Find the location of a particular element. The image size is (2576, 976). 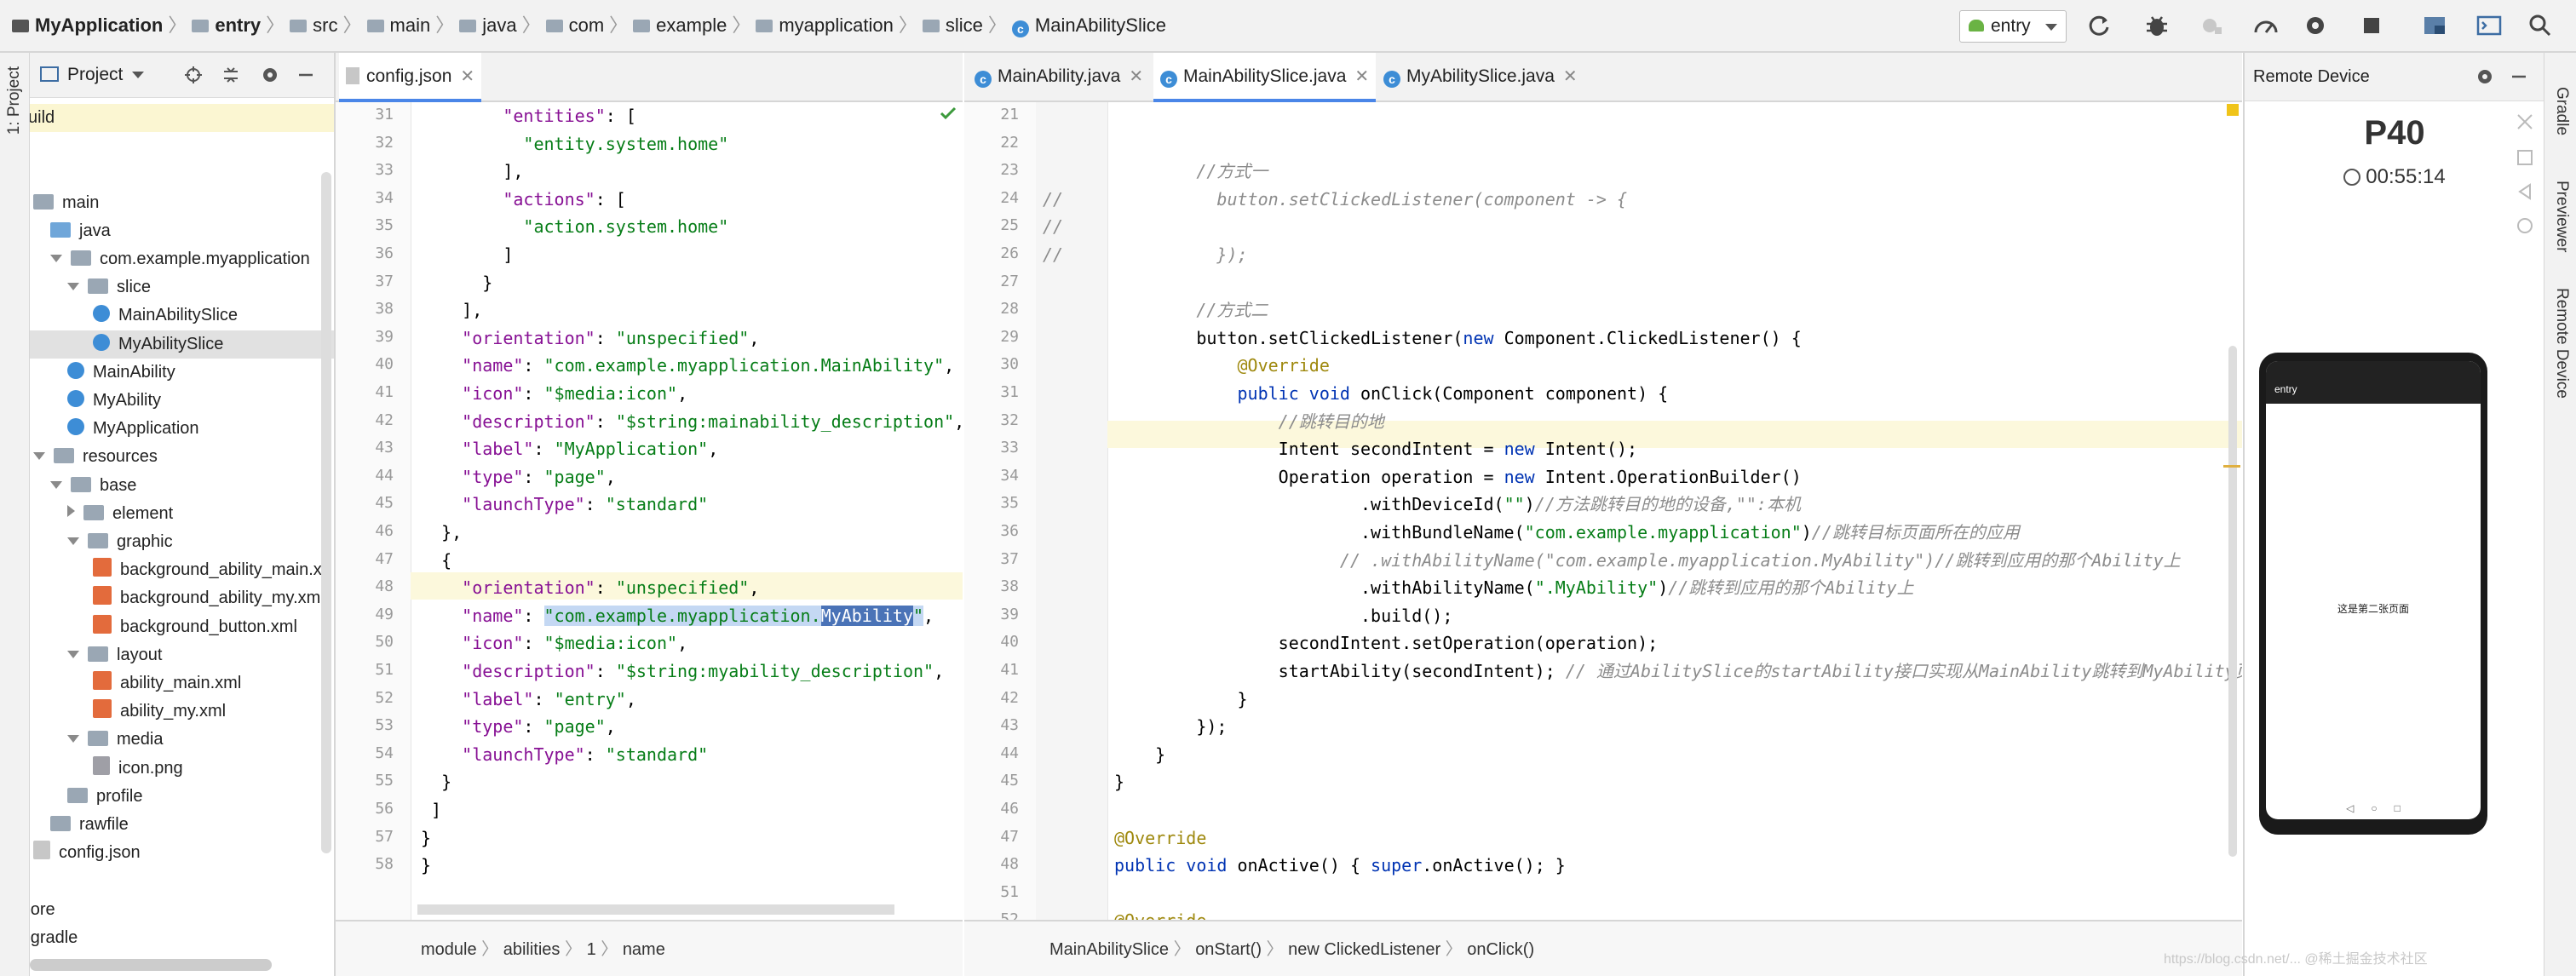

editor-breadcrumb-item: onClick() is located at coordinates (1500, 949).